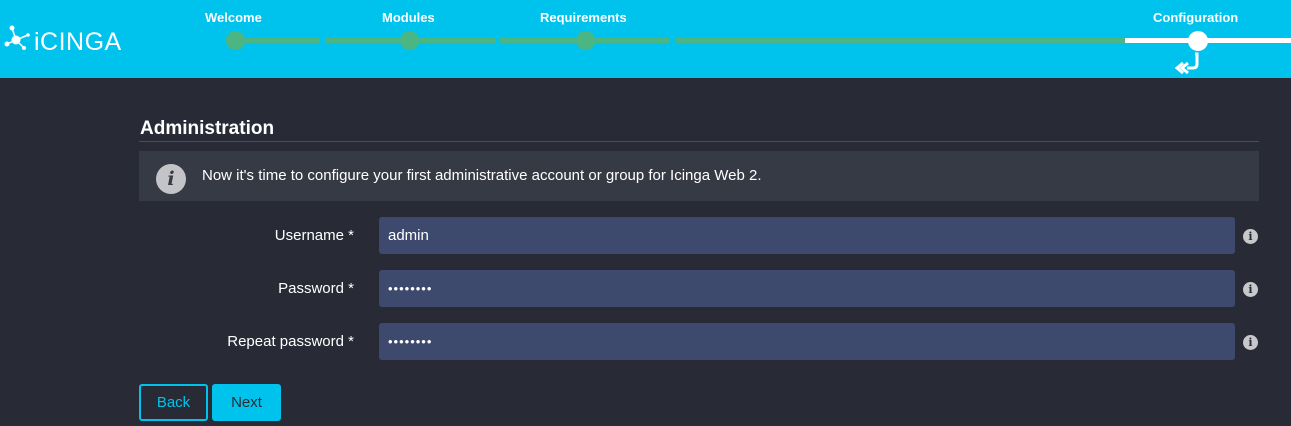 This screenshot has height=426, width=1291. Describe the element at coordinates (408, 17) in the screenshot. I see `step-modules: Modules` at that location.